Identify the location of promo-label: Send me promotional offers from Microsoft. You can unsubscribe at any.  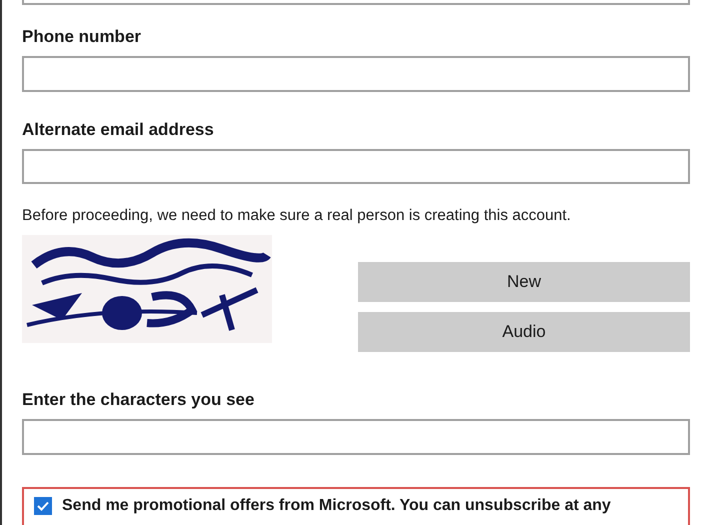
(336, 506).